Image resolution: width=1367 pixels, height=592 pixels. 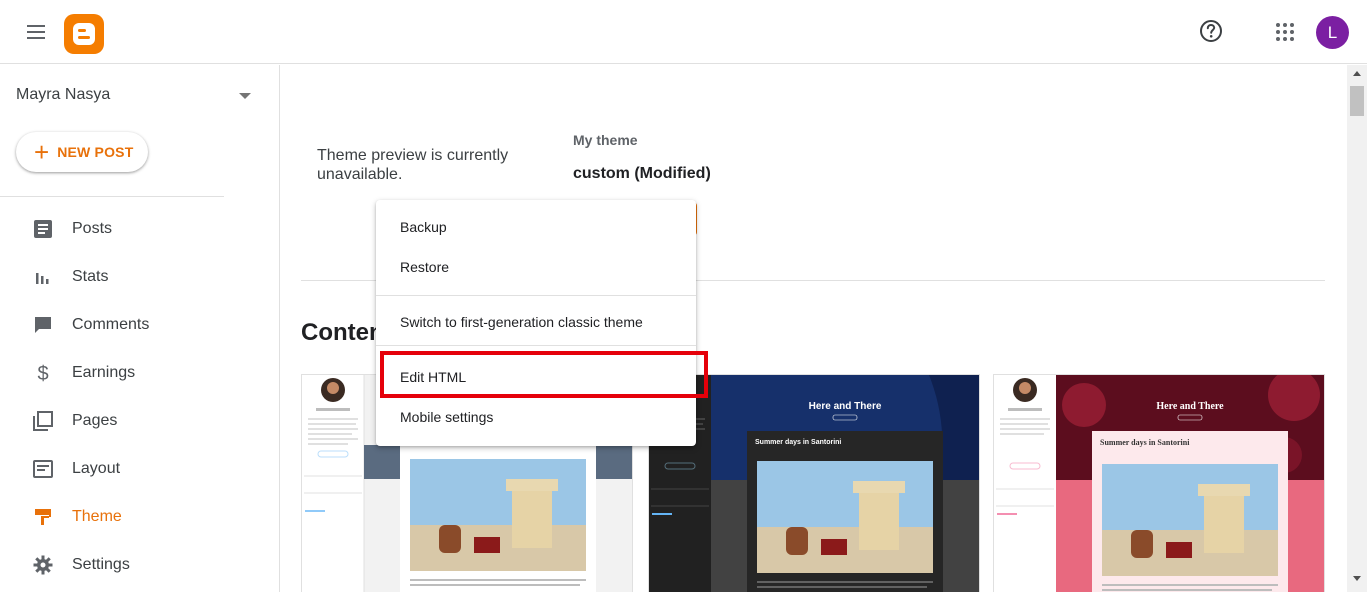 What do you see at coordinates (140, 277) in the screenshot?
I see `sidebar-item-stats: Stats` at bounding box center [140, 277].